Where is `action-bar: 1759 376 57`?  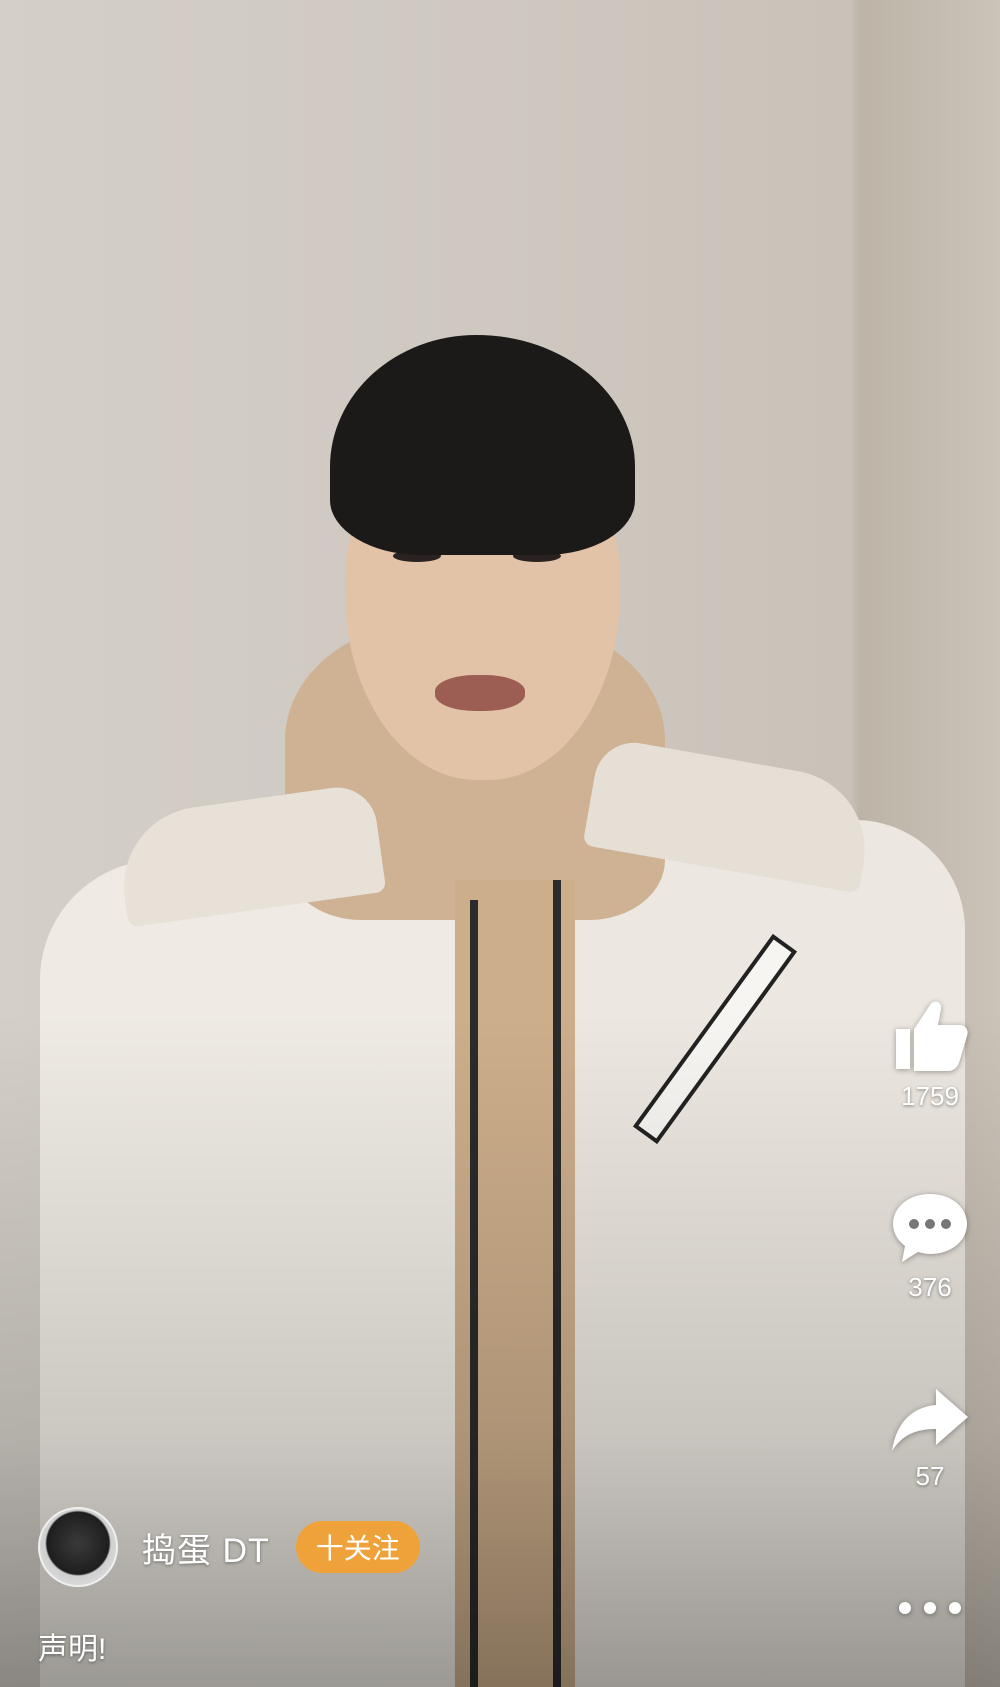 action-bar: 1759 376 57 is located at coordinates (930, 843).